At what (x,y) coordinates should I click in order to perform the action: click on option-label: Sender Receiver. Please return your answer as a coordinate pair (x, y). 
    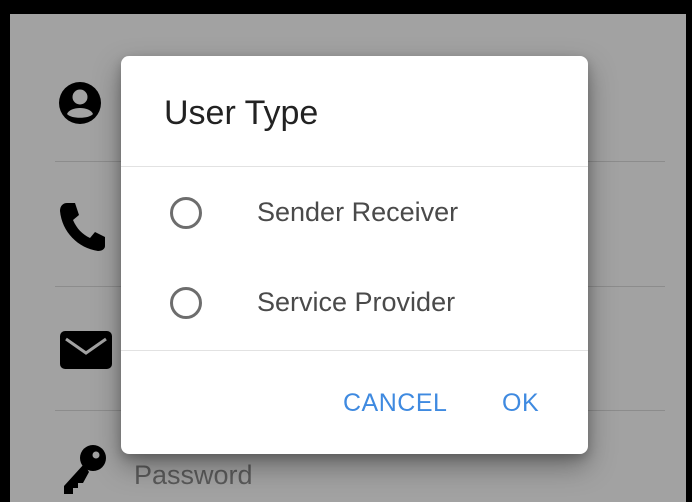
    Looking at the image, I should click on (358, 212).